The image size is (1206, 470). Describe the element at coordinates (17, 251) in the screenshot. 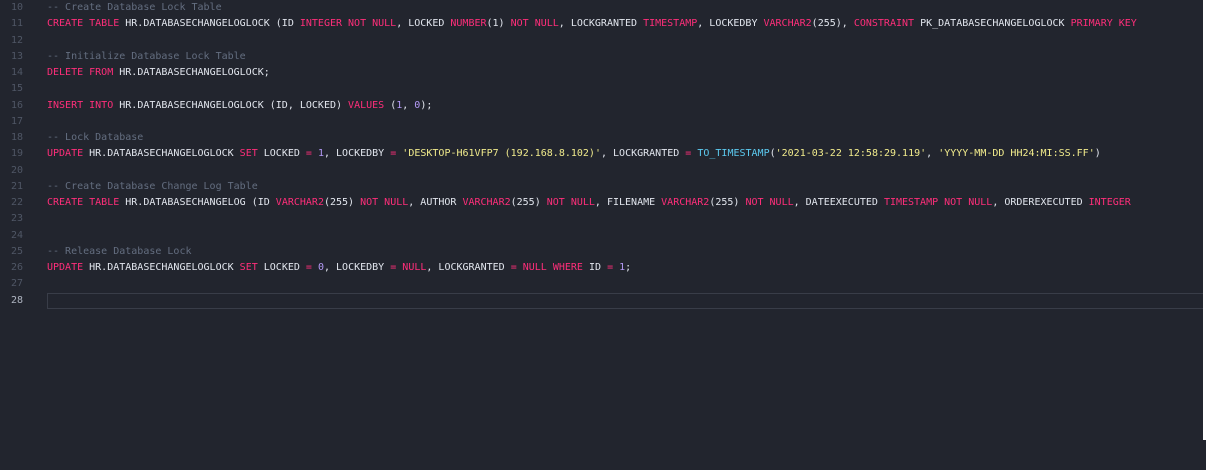

I see `line-number: 25` at that location.